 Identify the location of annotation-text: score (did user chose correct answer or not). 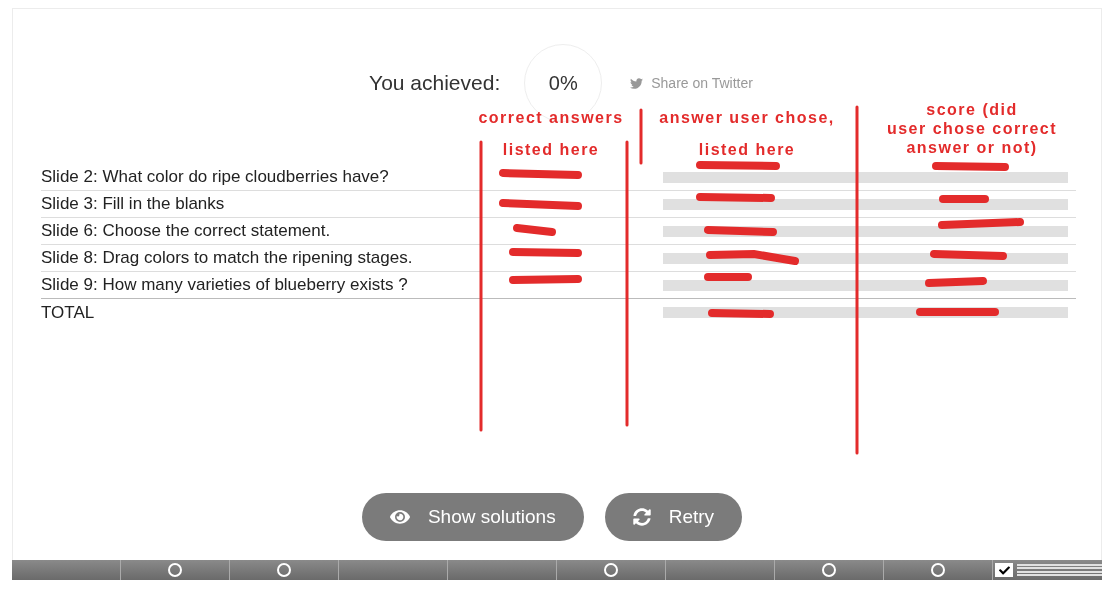
(972, 128).